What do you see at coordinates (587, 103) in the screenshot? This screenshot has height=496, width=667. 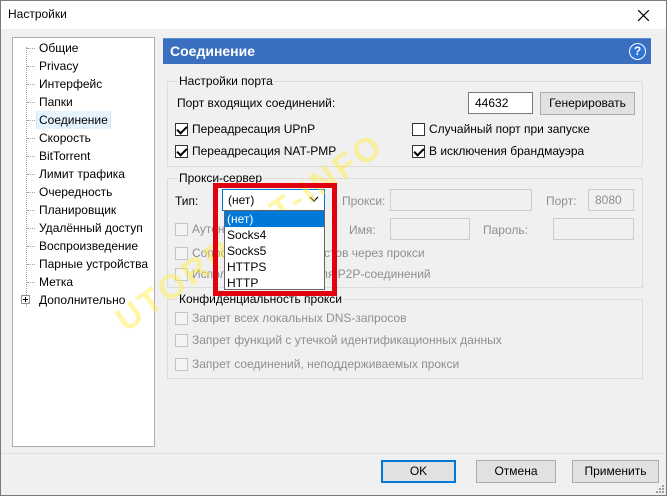 I see `generate-button: Генерировать` at bounding box center [587, 103].